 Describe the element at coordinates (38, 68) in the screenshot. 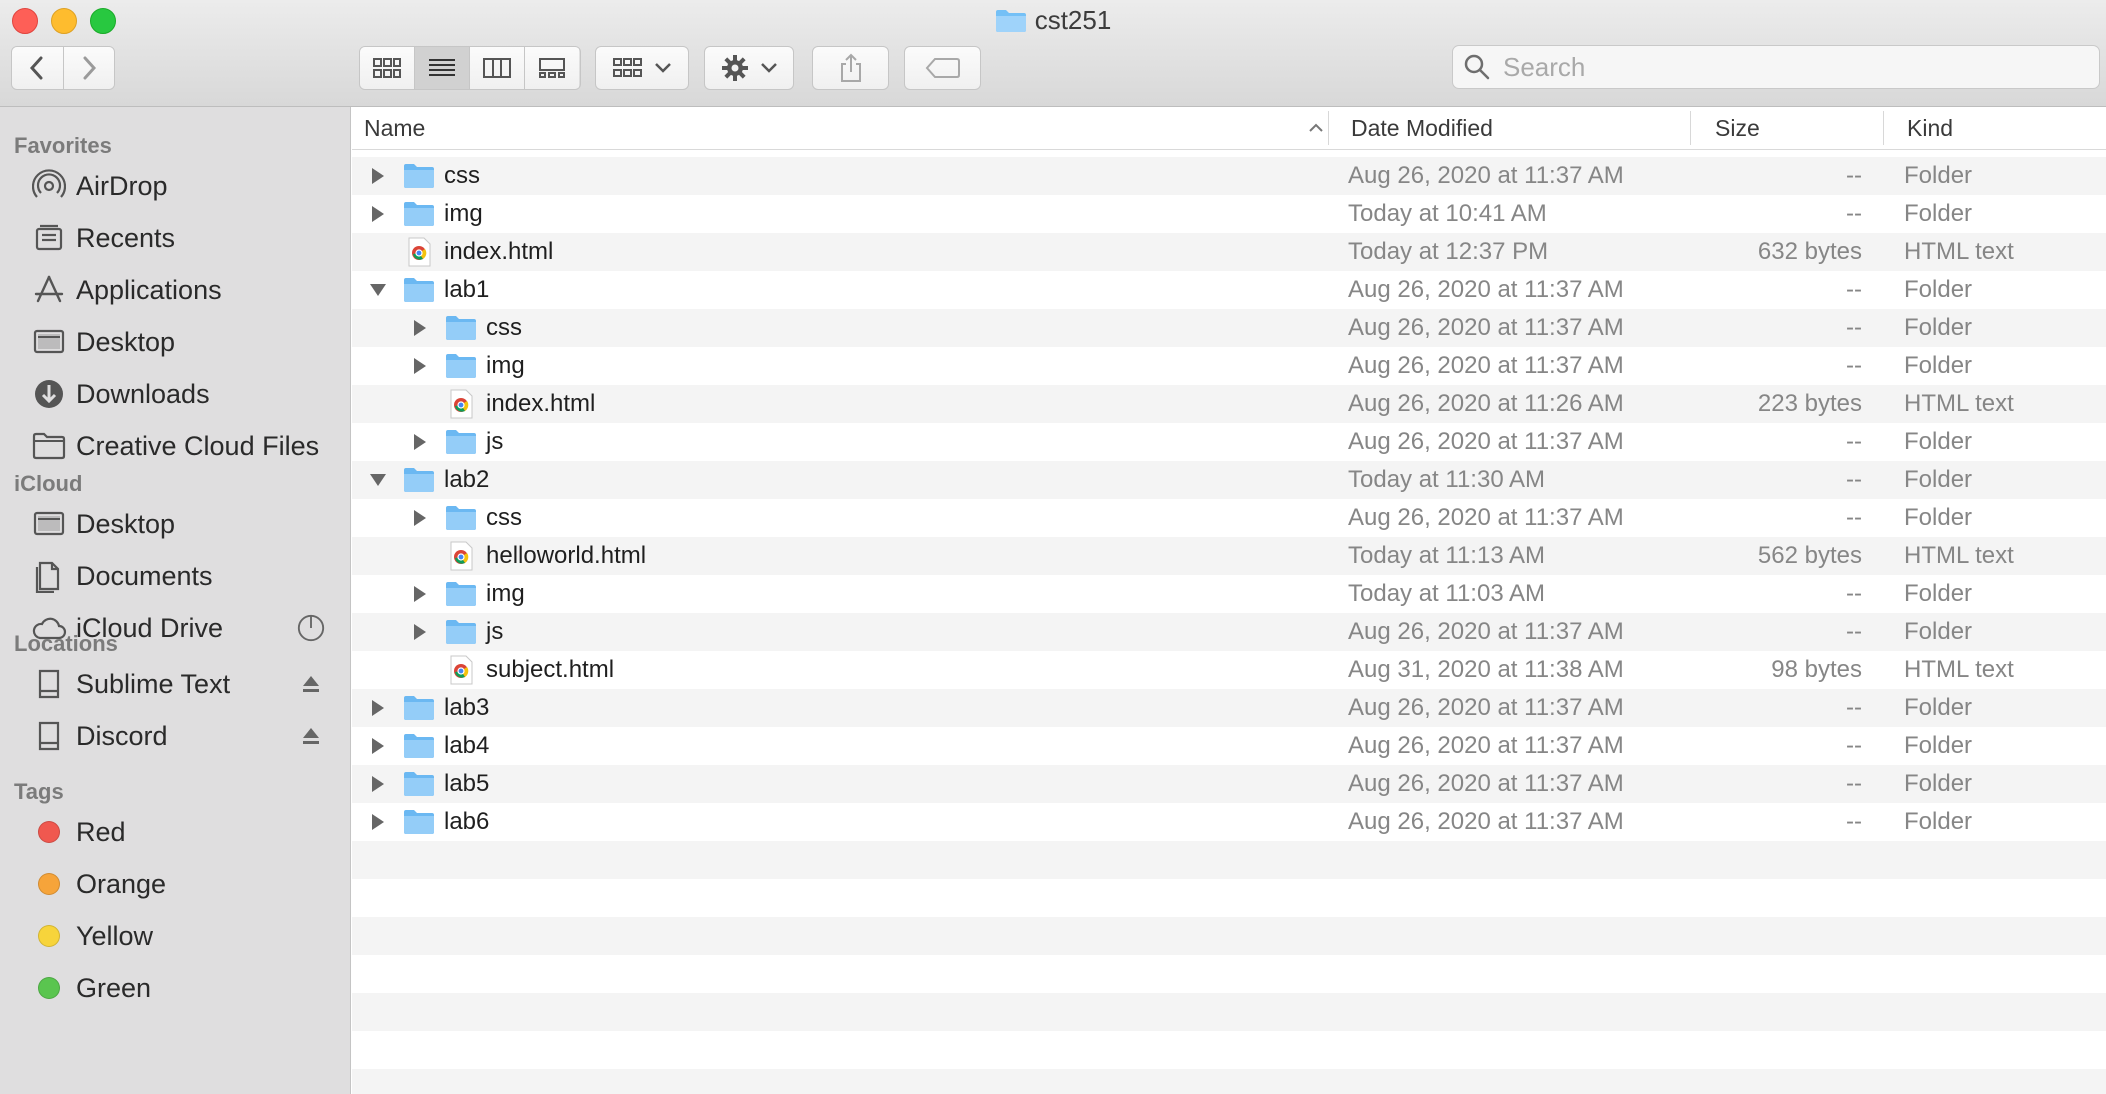

I see `back-button` at that location.